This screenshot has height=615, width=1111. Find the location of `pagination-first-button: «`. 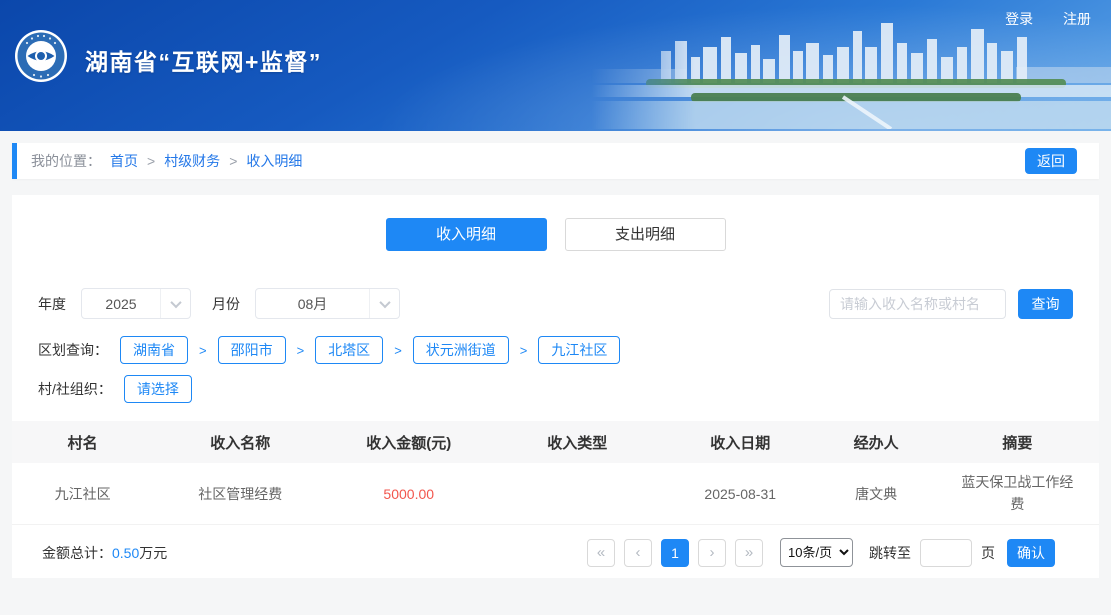

pagination-first-button: « is located at coordinates (601, 552).